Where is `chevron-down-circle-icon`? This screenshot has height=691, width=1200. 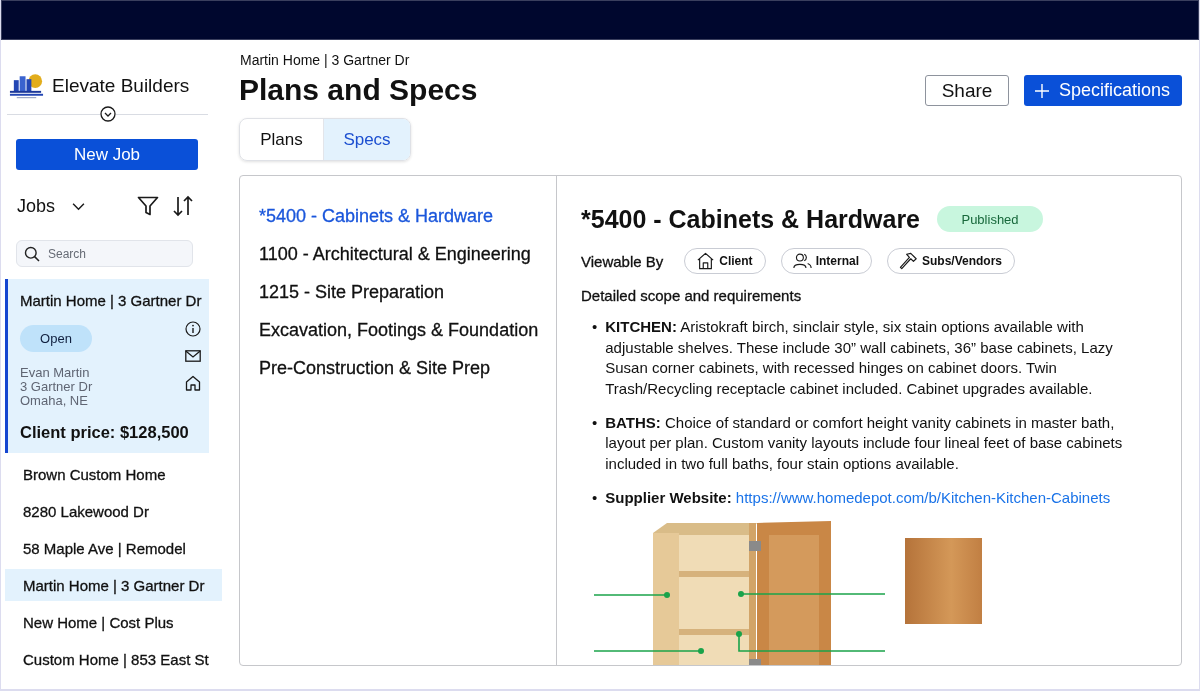 chevron-down-circle-icon is located at coordinates (107, 114).